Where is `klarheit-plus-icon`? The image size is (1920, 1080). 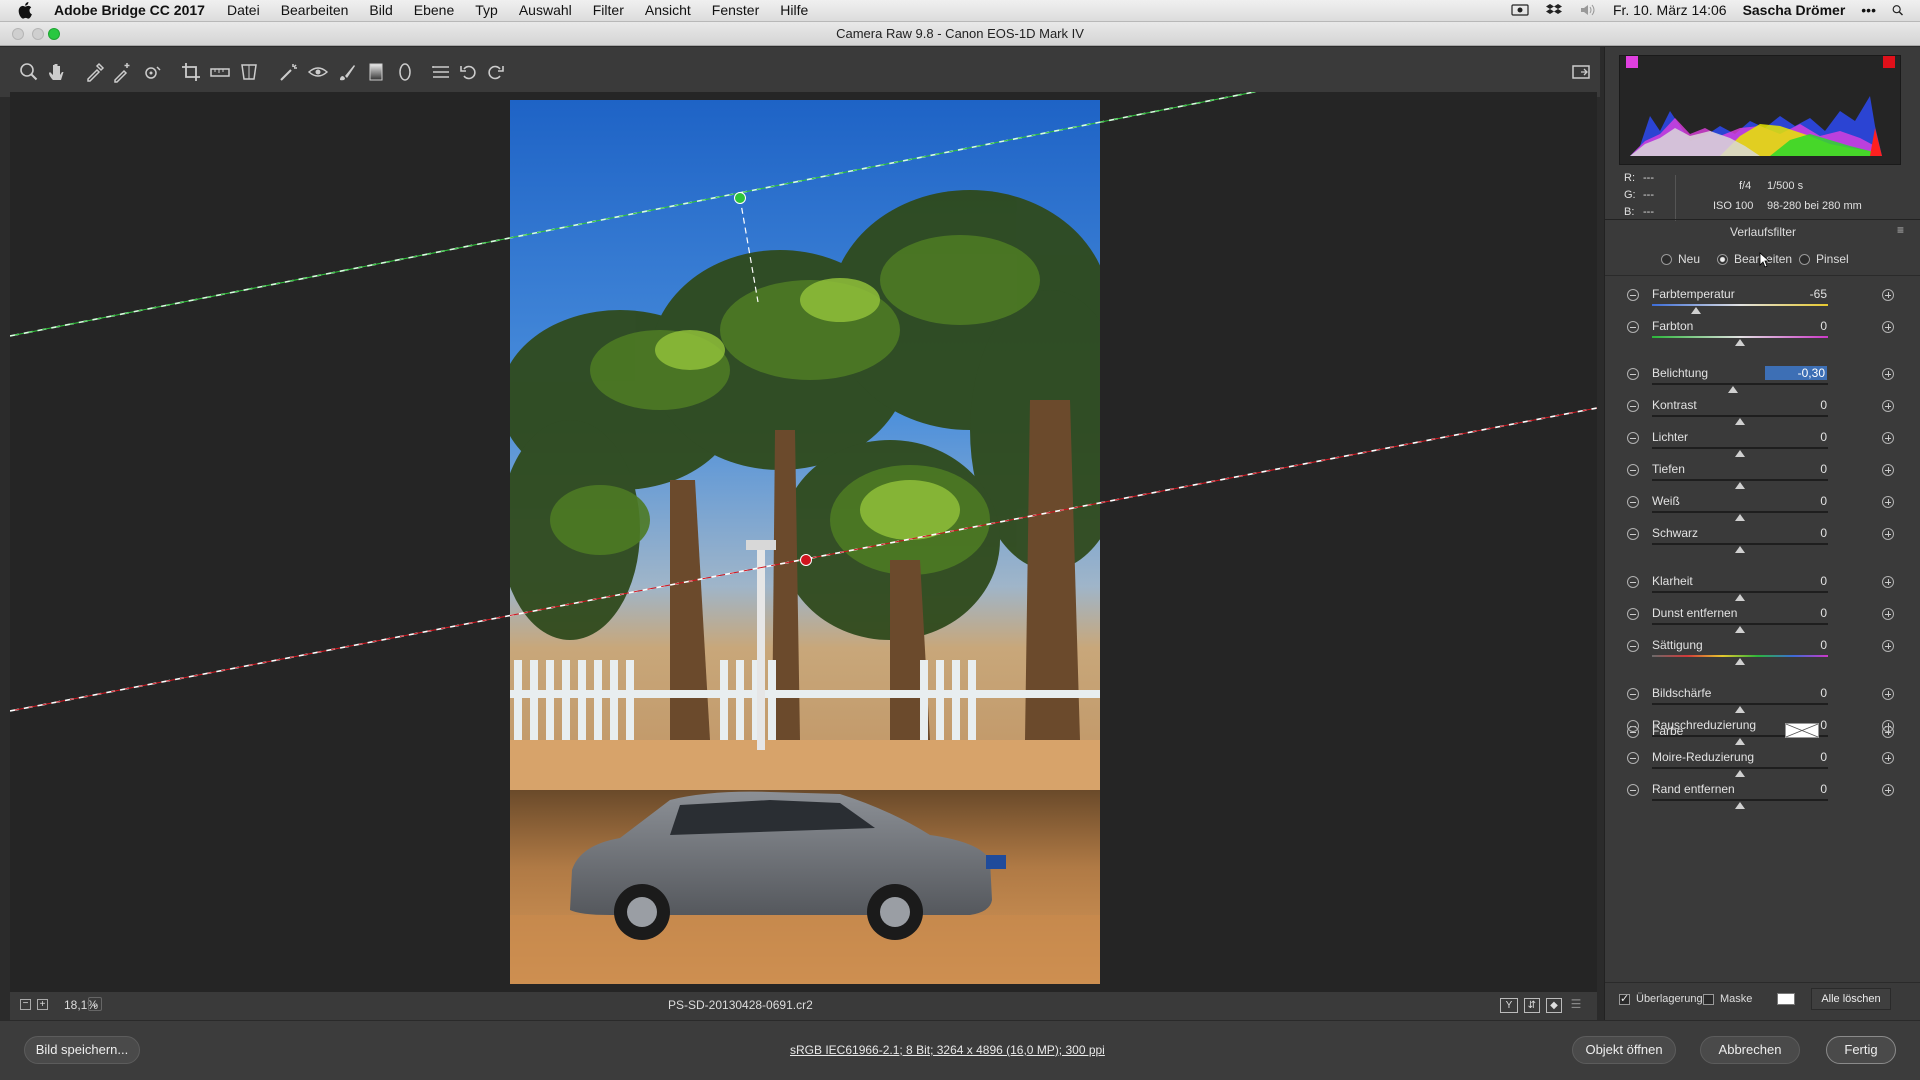
klarheit-plus-icon is located at coordinates (1888, 582).